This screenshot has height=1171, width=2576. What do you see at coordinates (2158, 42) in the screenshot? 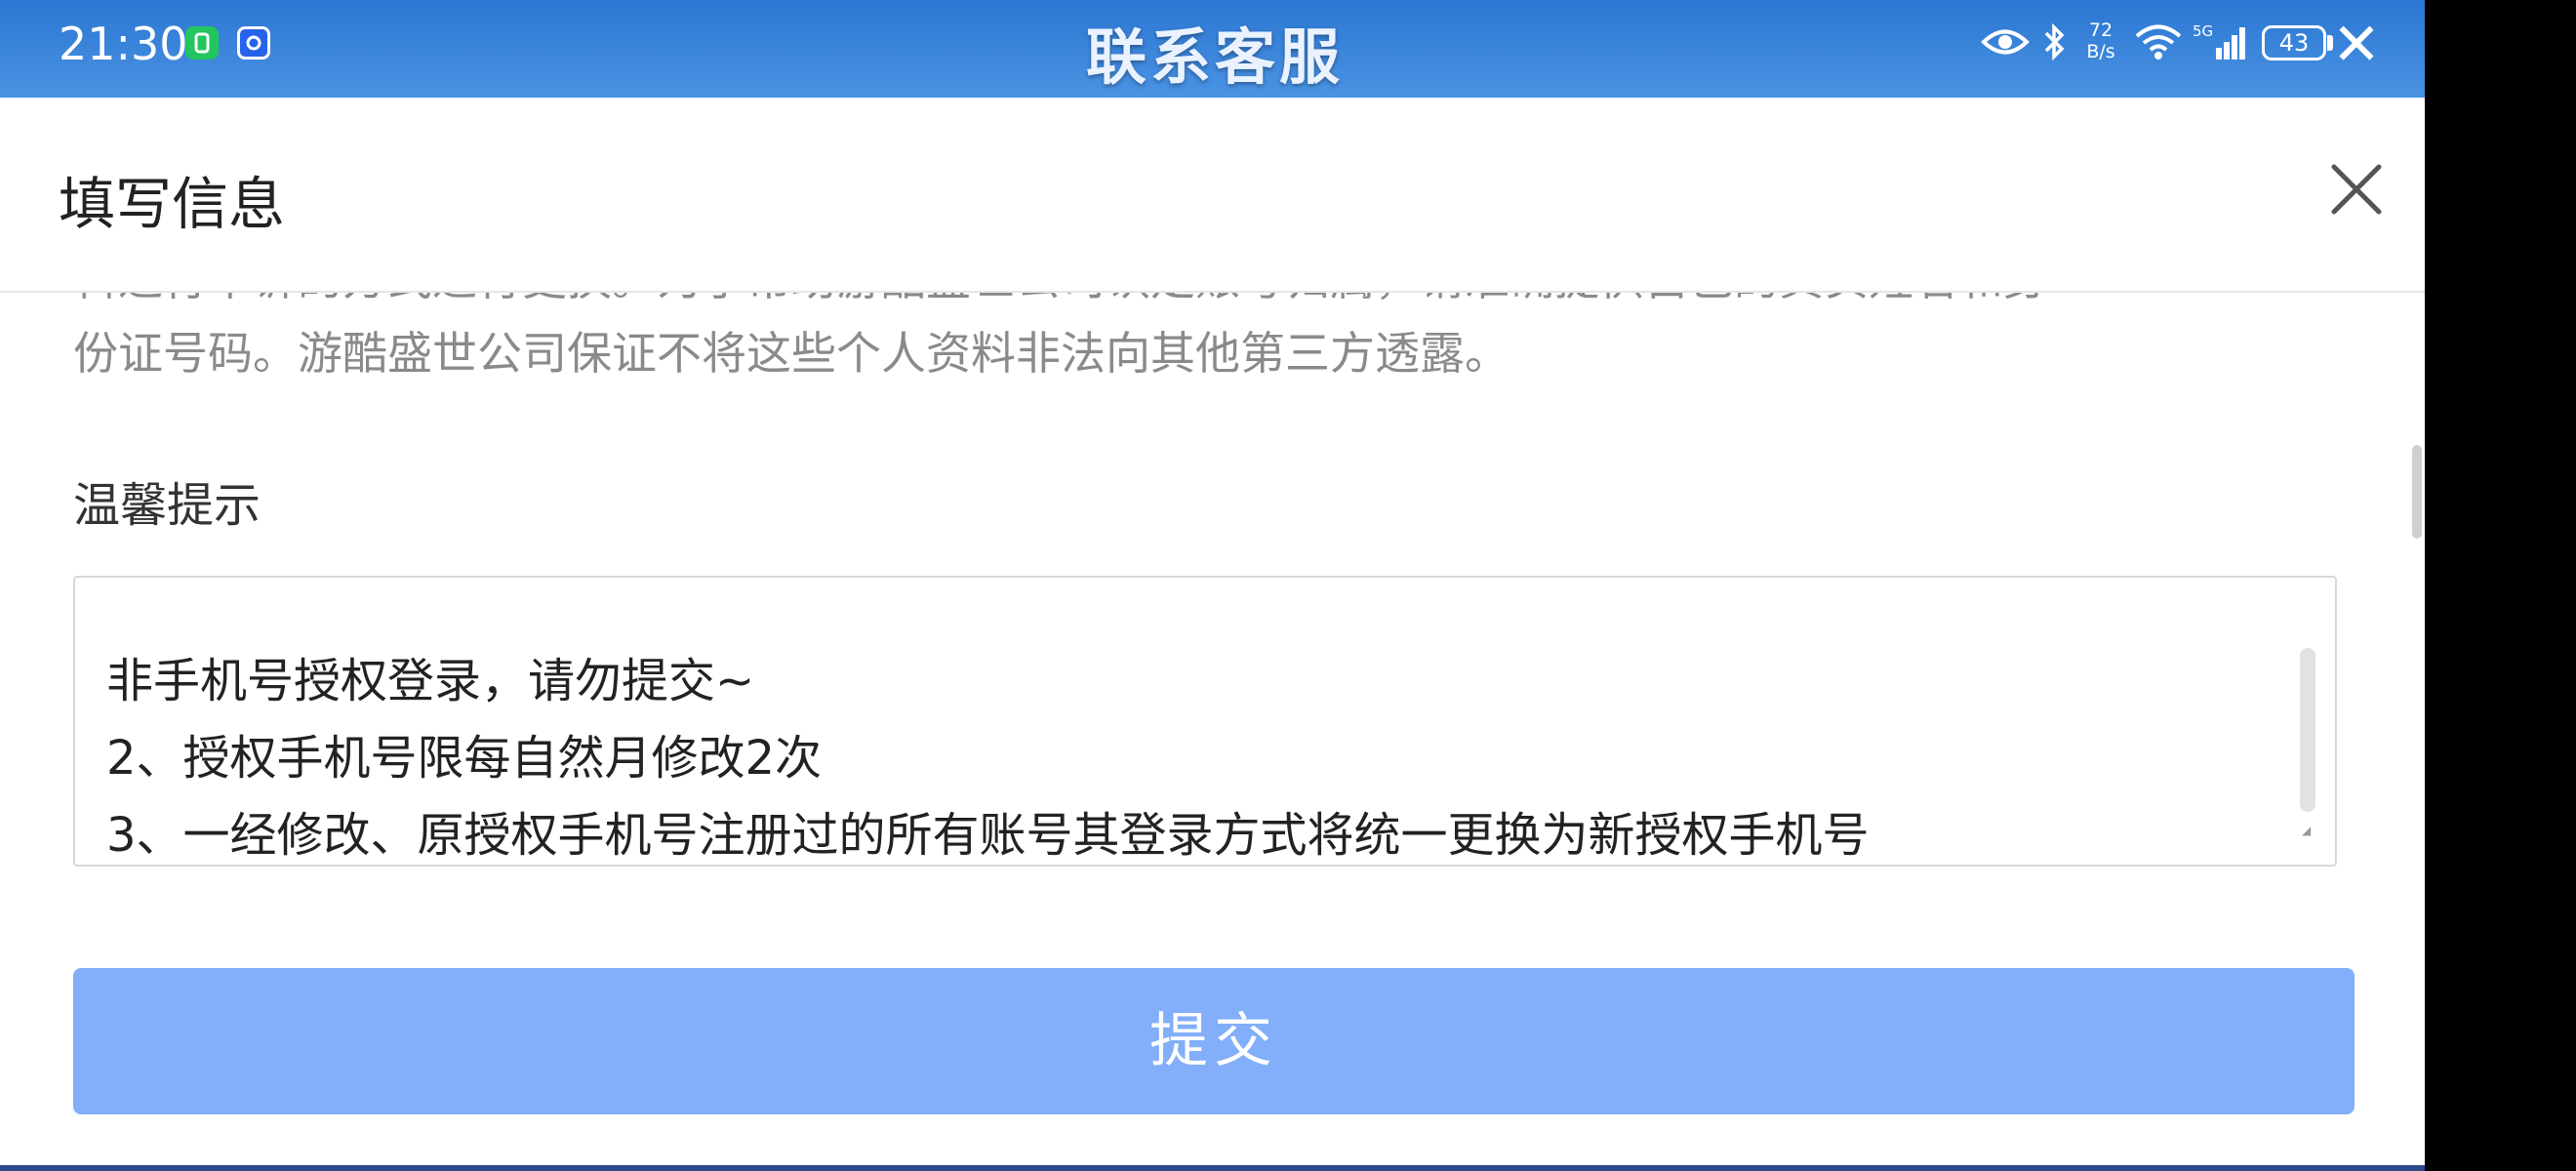
I see `wifi-icon` at bounding box center [2158, 42].